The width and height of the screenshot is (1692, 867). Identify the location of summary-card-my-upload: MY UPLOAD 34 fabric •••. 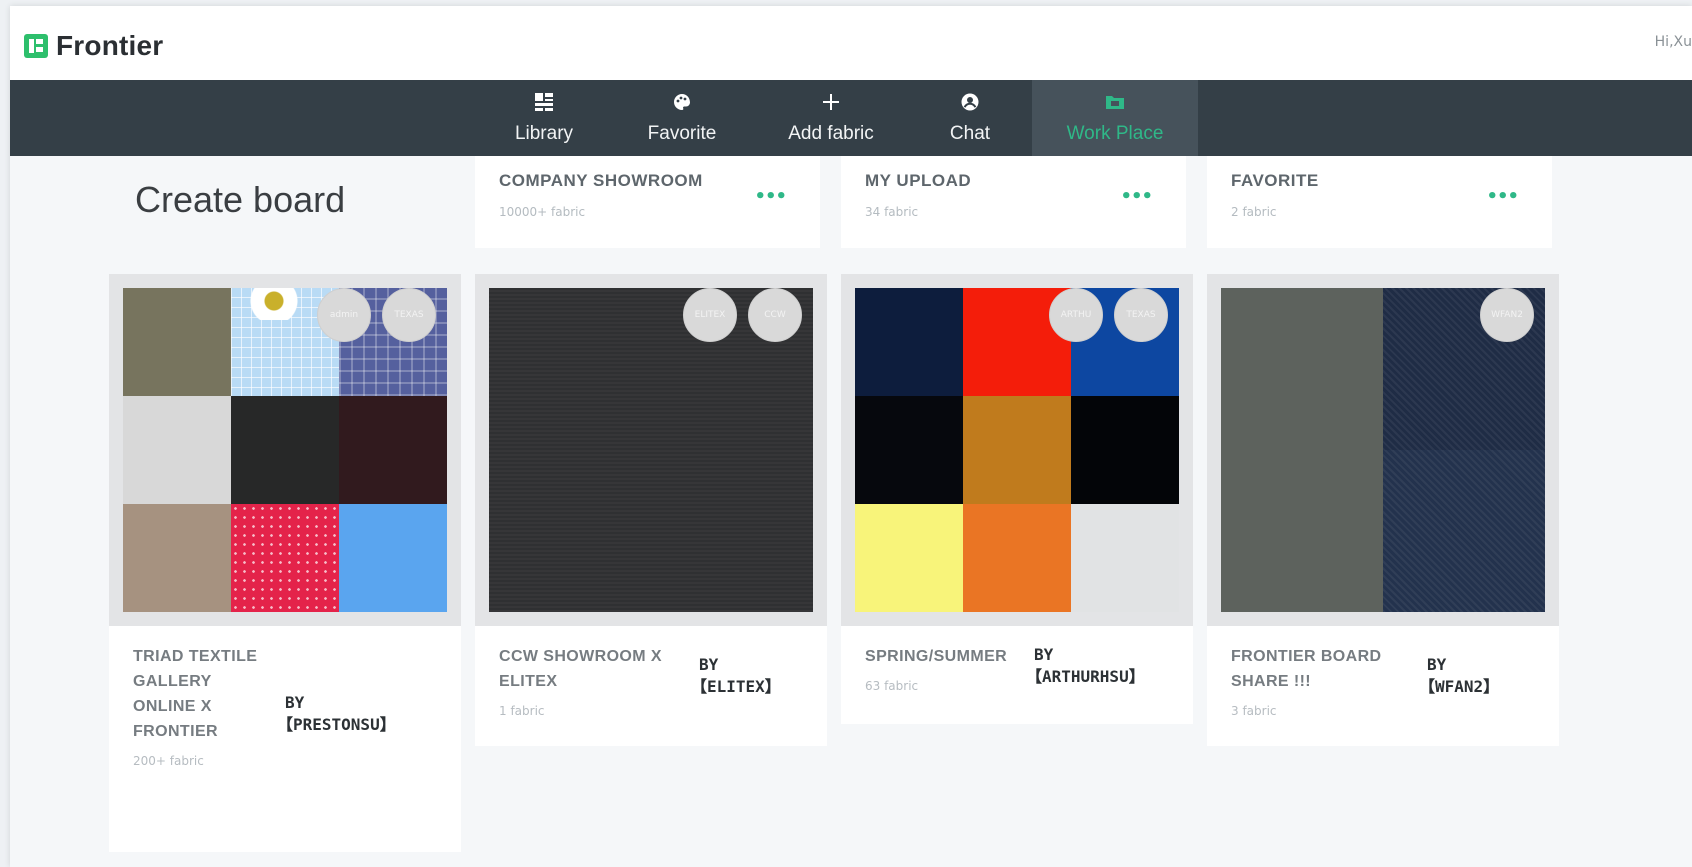
(1013, 202).